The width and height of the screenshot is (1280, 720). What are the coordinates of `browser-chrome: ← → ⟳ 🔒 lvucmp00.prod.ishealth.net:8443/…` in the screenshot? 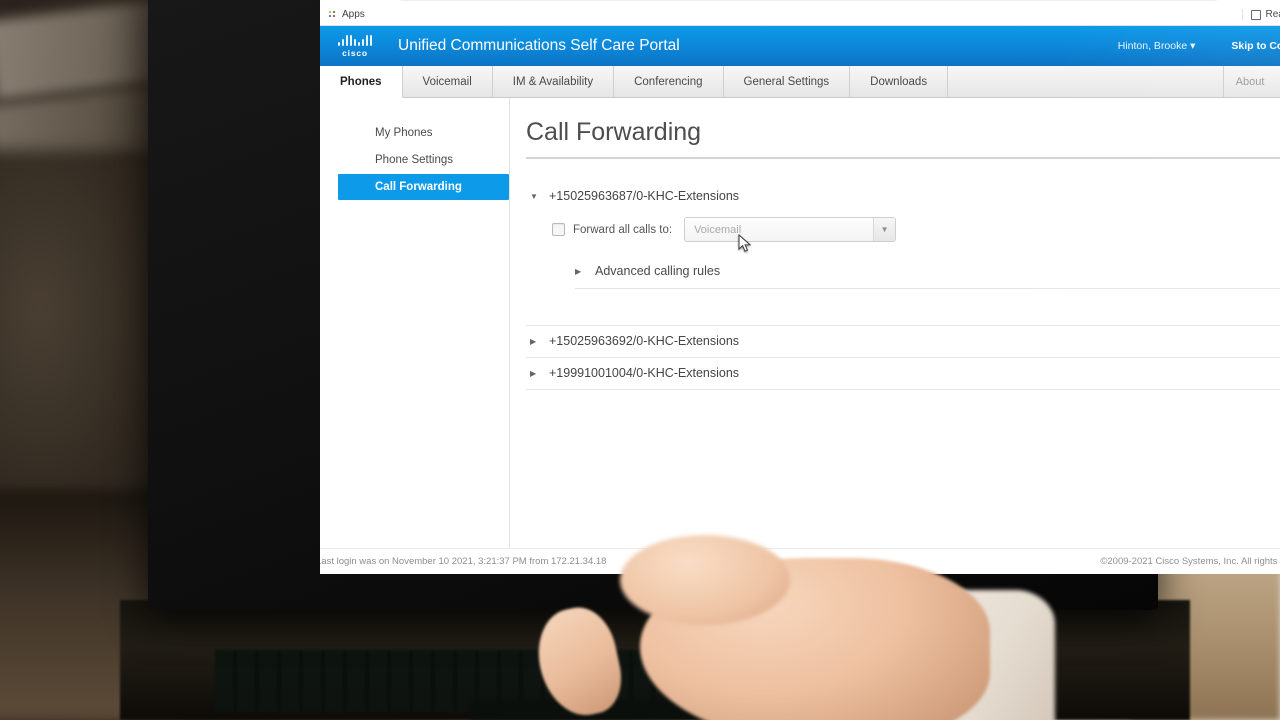 It's located at (800, 13).